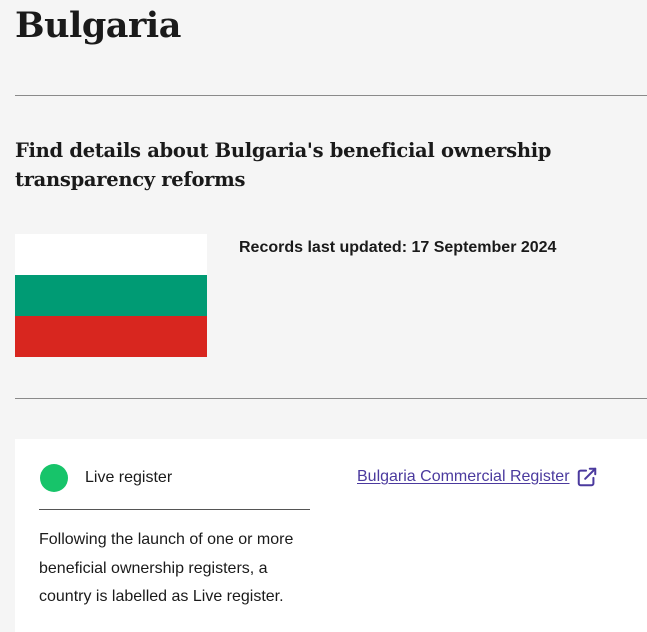 The image size is (647, 632). What do you see at coordinates (331, 95) in the screenshot?
I see `top-divider` at bounding box center [331, 95].